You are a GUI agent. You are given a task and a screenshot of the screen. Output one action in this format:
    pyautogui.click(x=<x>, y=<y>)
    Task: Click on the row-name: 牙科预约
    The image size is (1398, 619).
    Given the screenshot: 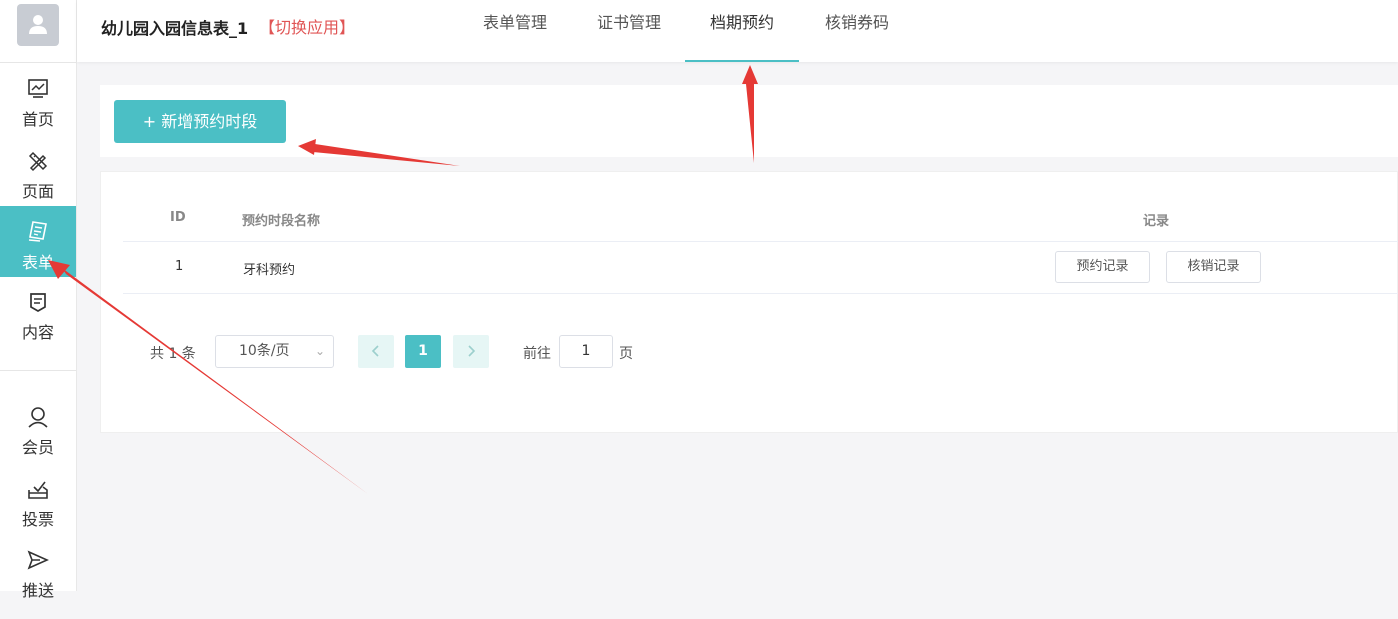 What is the action you would take?
    pyautogui.click(x=269, y=270)
    